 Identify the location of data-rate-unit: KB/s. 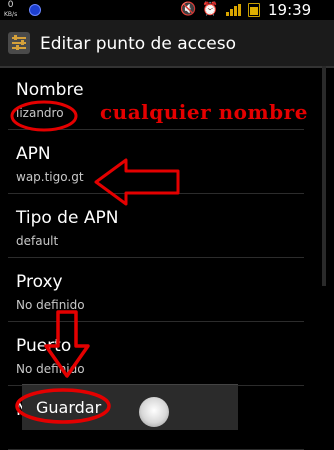
(11, 14).